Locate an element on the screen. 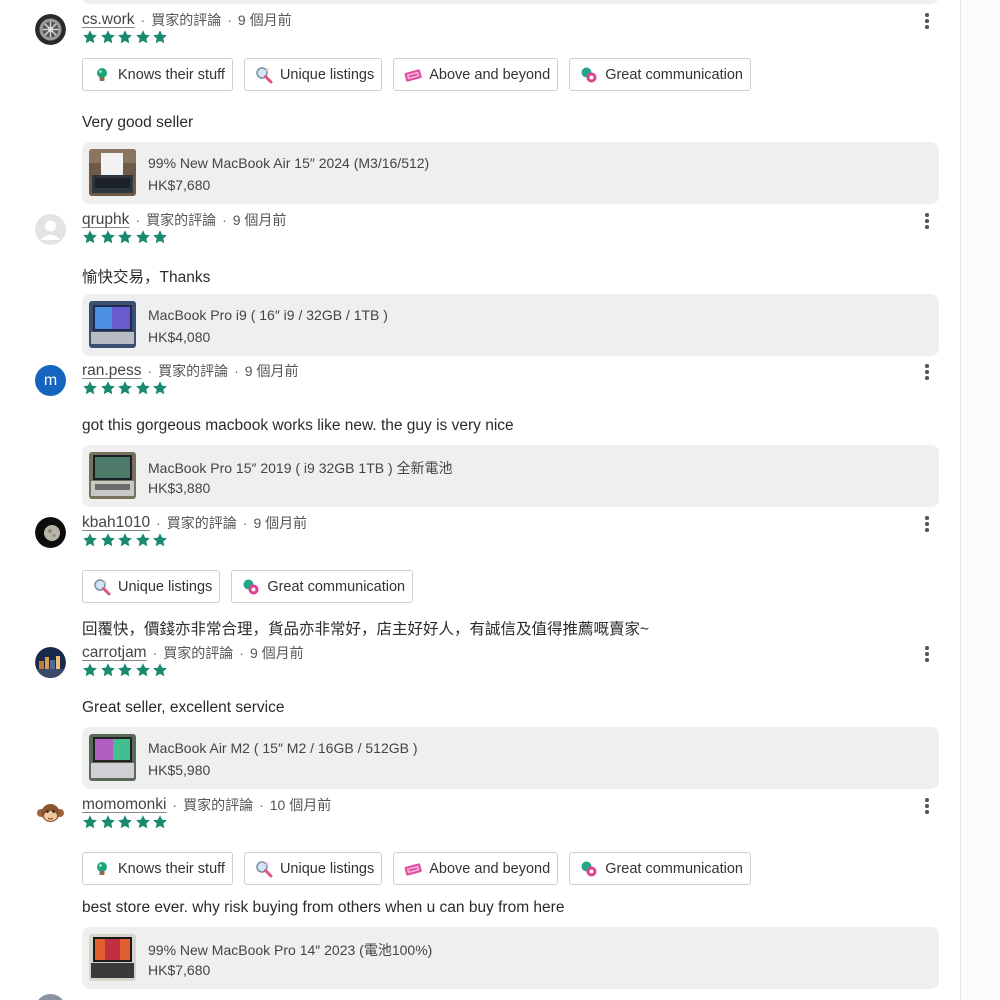  tag-knows-their-stuff: Knows their stuff is located at coordinates (157, 868).